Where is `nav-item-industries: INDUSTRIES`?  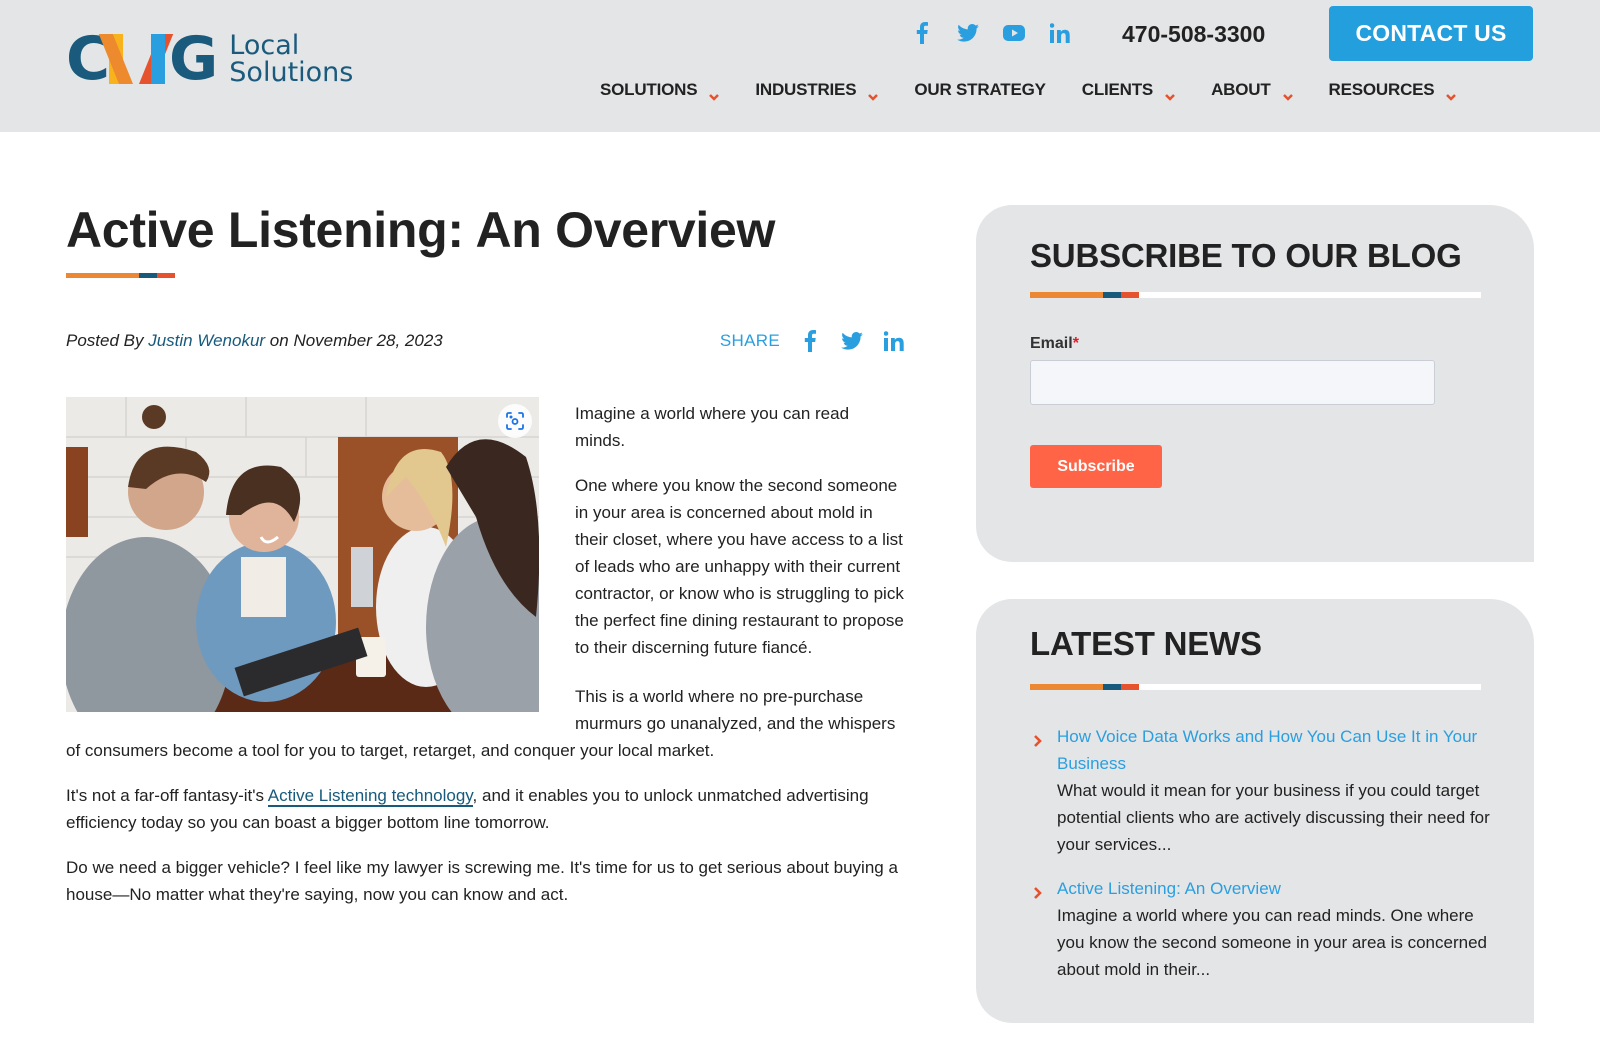
nav-item-industries: INDUSTRIES is located at coordinates (817, 90).